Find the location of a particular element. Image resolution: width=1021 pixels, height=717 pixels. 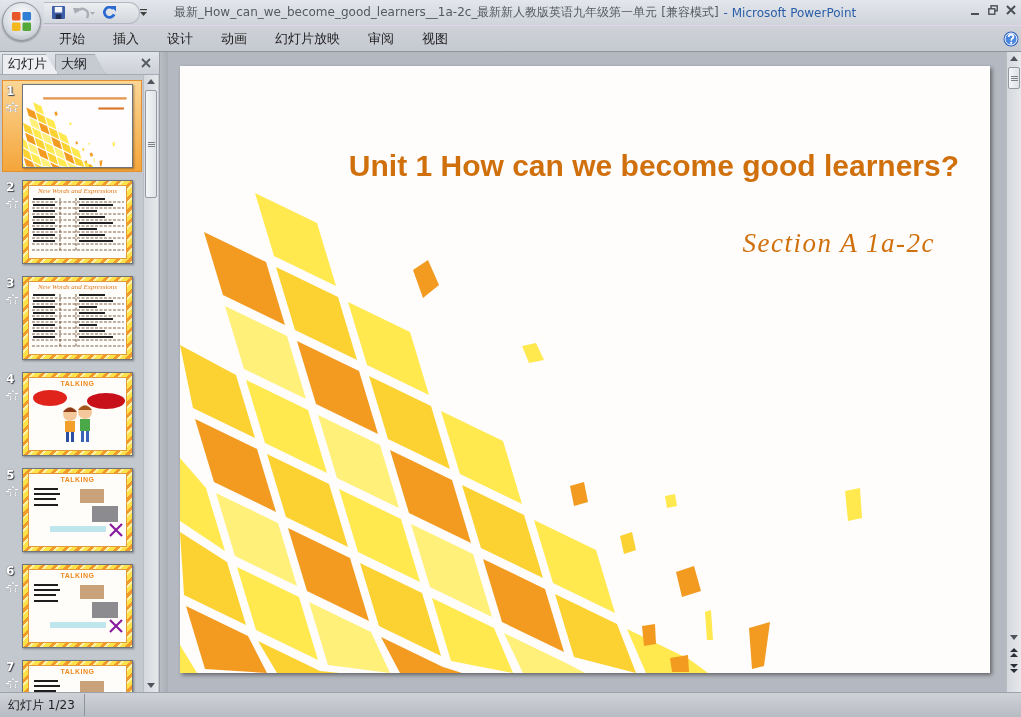

slide-number: 5 is located at coordinates (10, 475).